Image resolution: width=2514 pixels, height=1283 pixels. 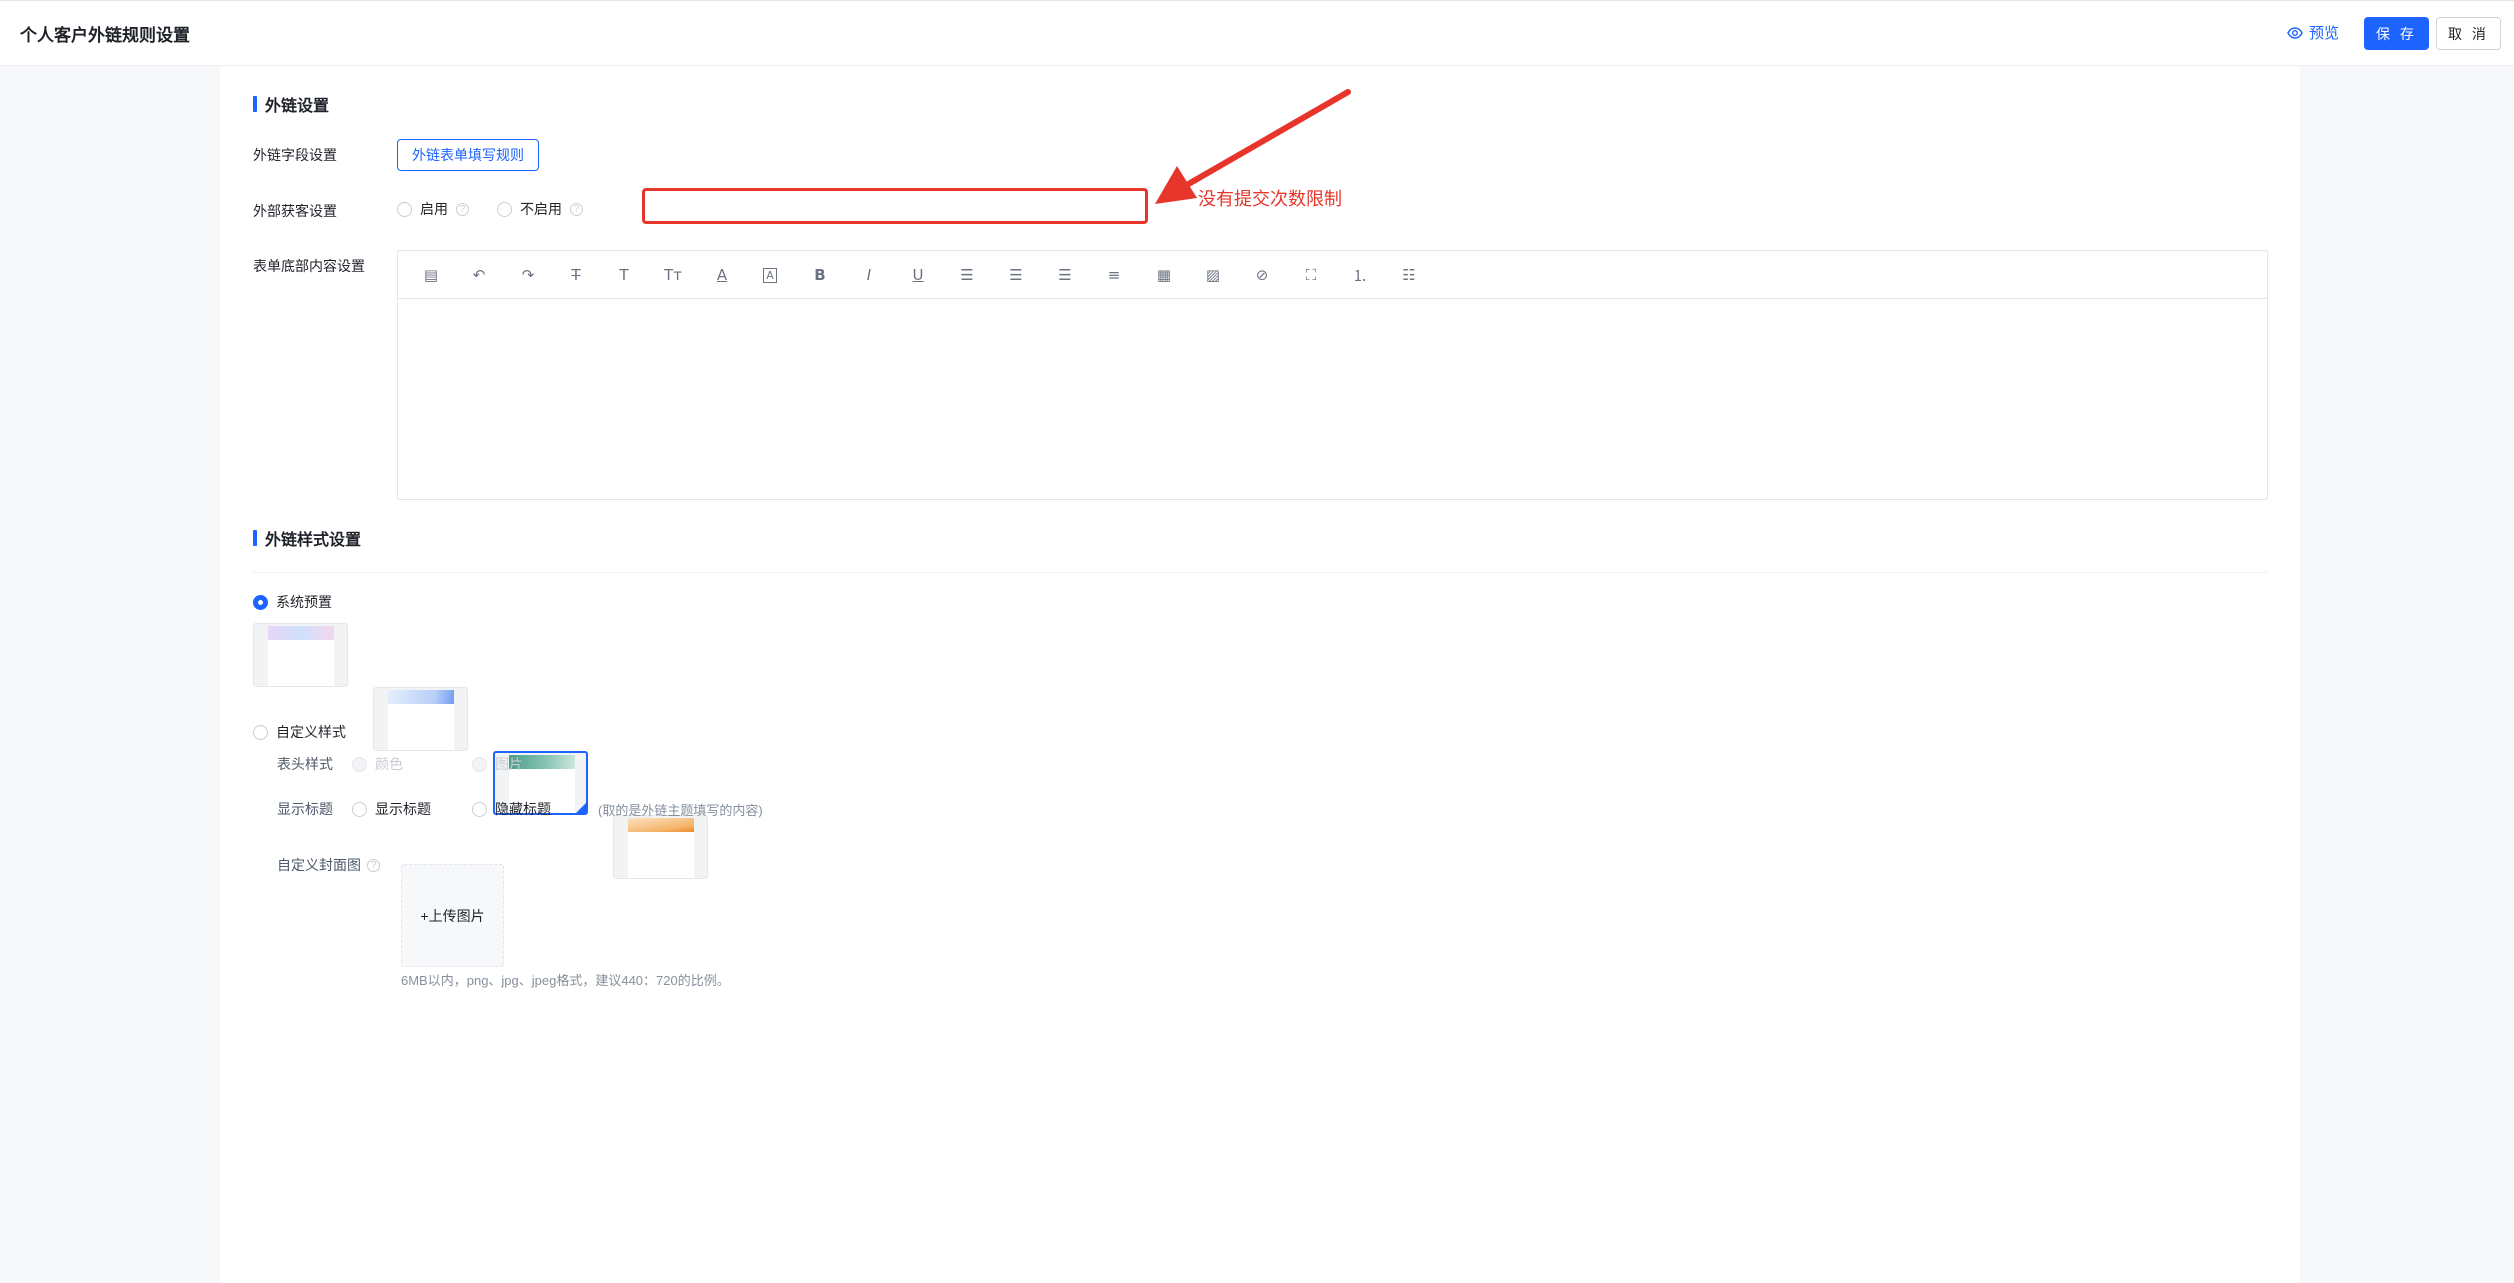 I want to click on annotation-text: 没有提交次数限制, so click(x=1270, y=199).